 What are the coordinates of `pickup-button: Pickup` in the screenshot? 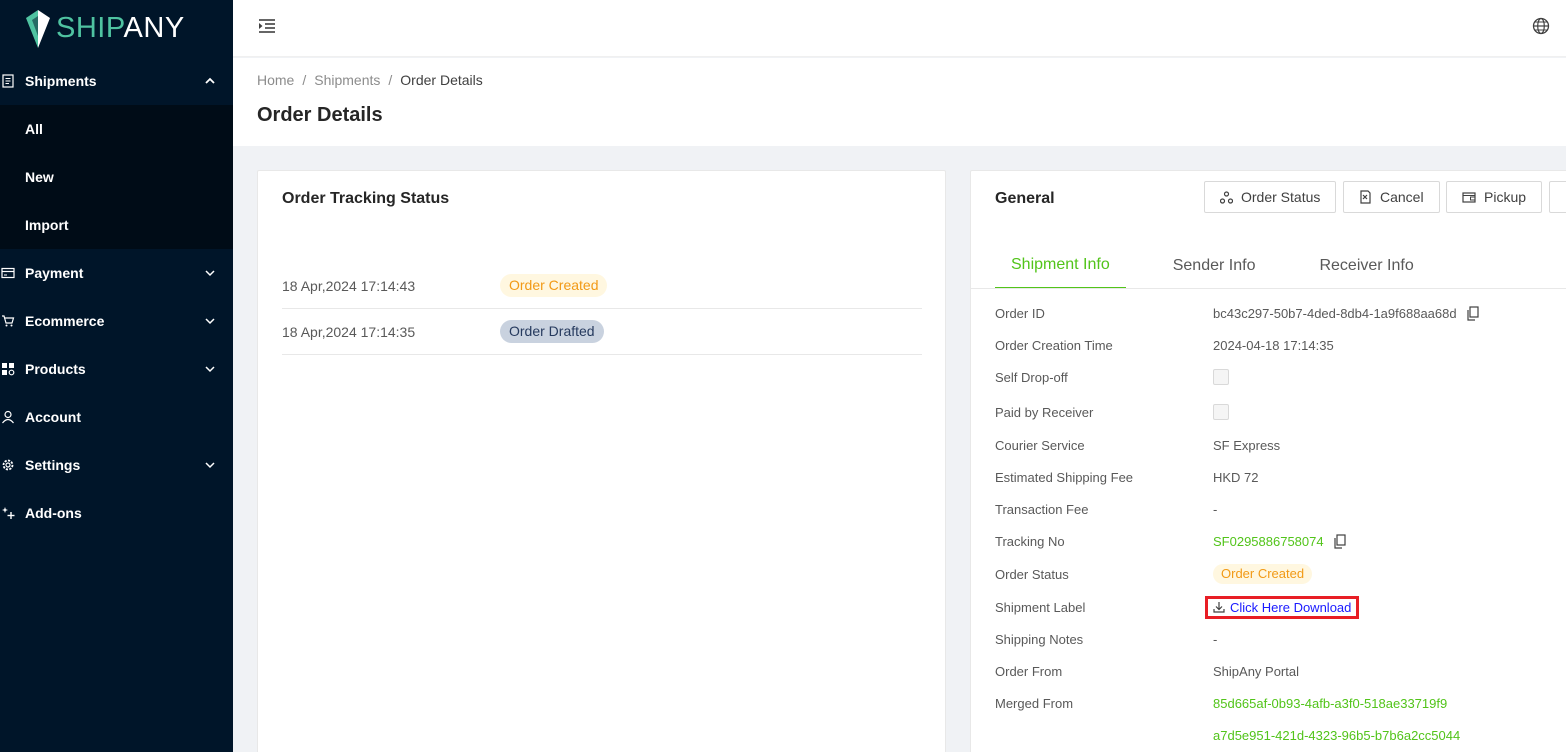 It's located at (1494, 197).